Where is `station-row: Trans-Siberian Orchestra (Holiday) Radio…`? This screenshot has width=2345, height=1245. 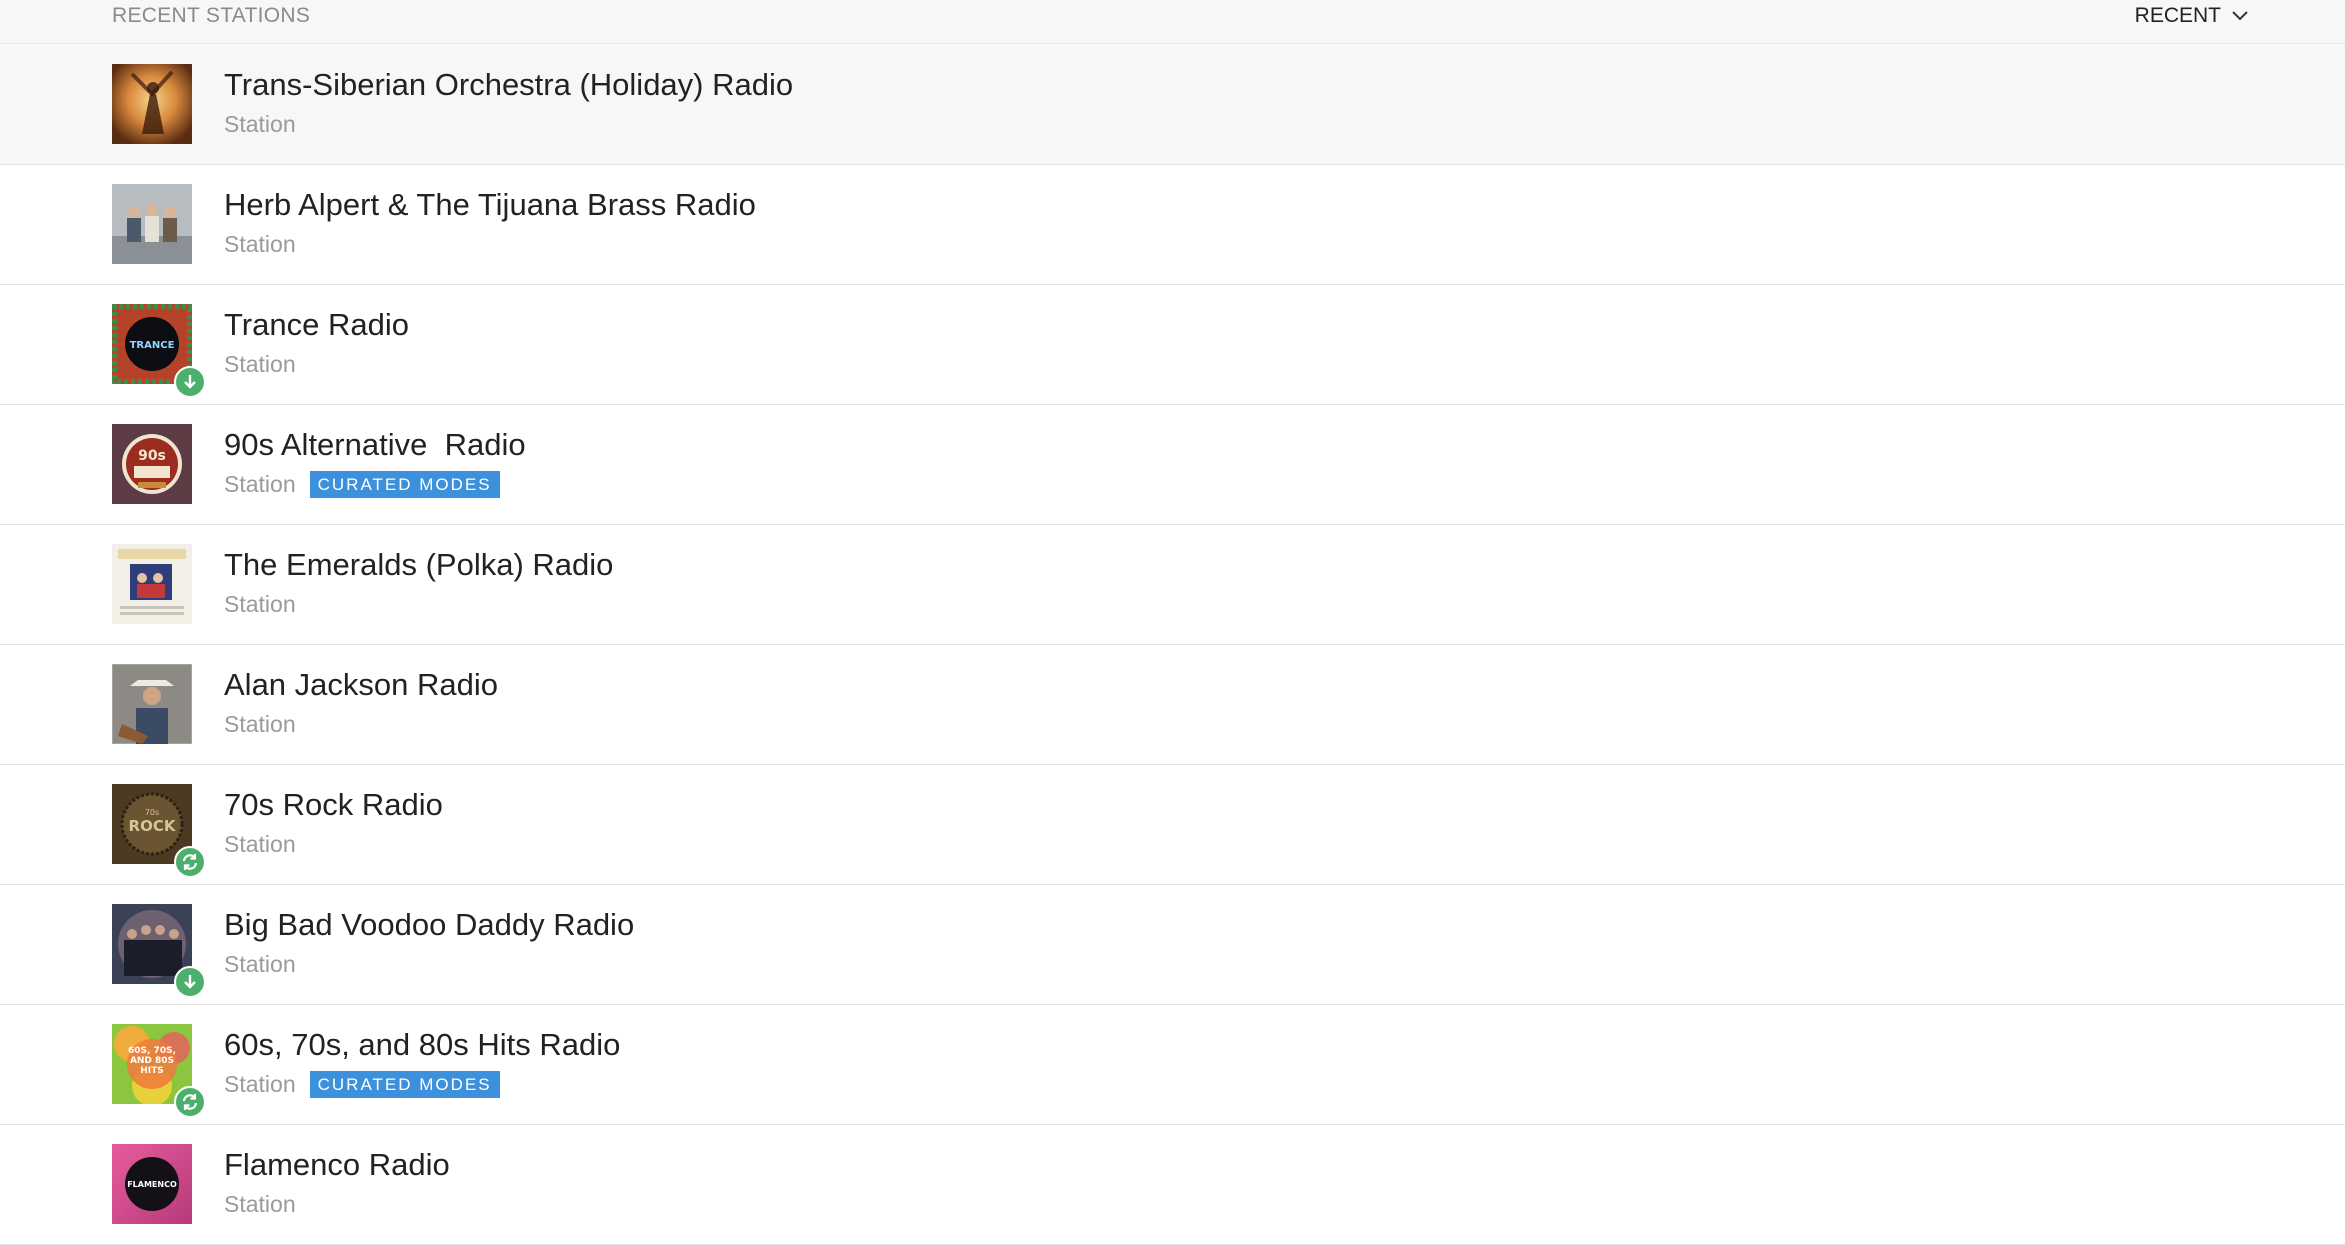 station-row: Trans-Siberian Orchestra (Holiday) Radio… is located at coordinates (1172, 105).